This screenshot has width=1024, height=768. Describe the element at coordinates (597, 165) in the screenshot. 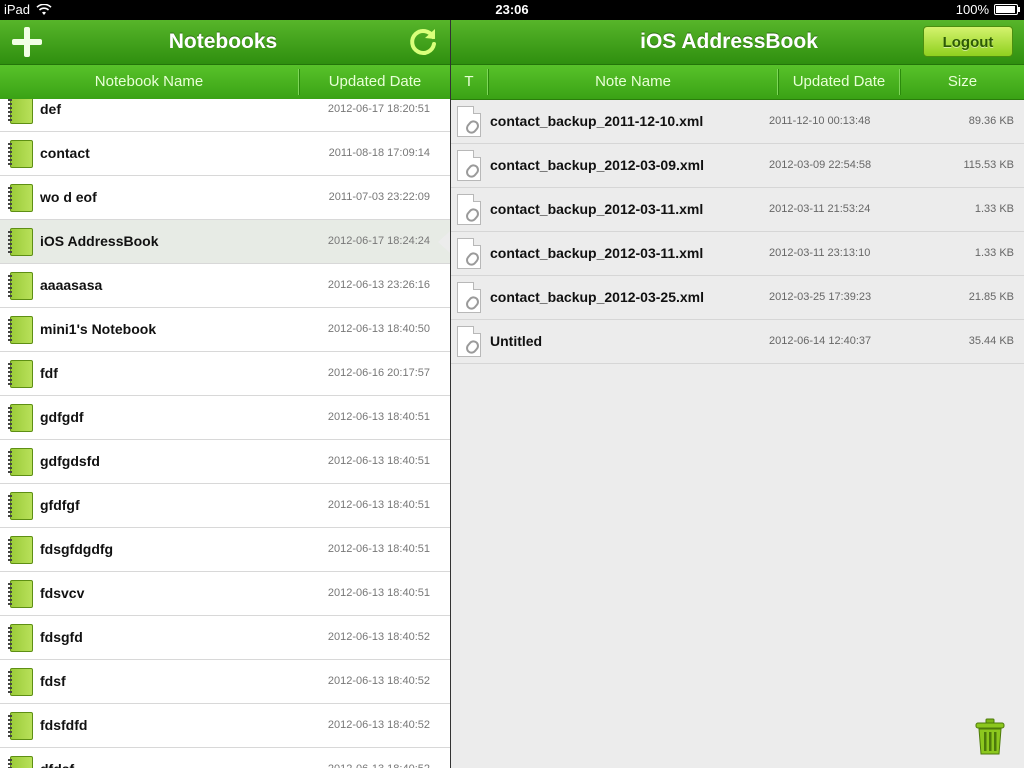

I see `note-name: contact_backup_2012-03-09.xml` at that location.